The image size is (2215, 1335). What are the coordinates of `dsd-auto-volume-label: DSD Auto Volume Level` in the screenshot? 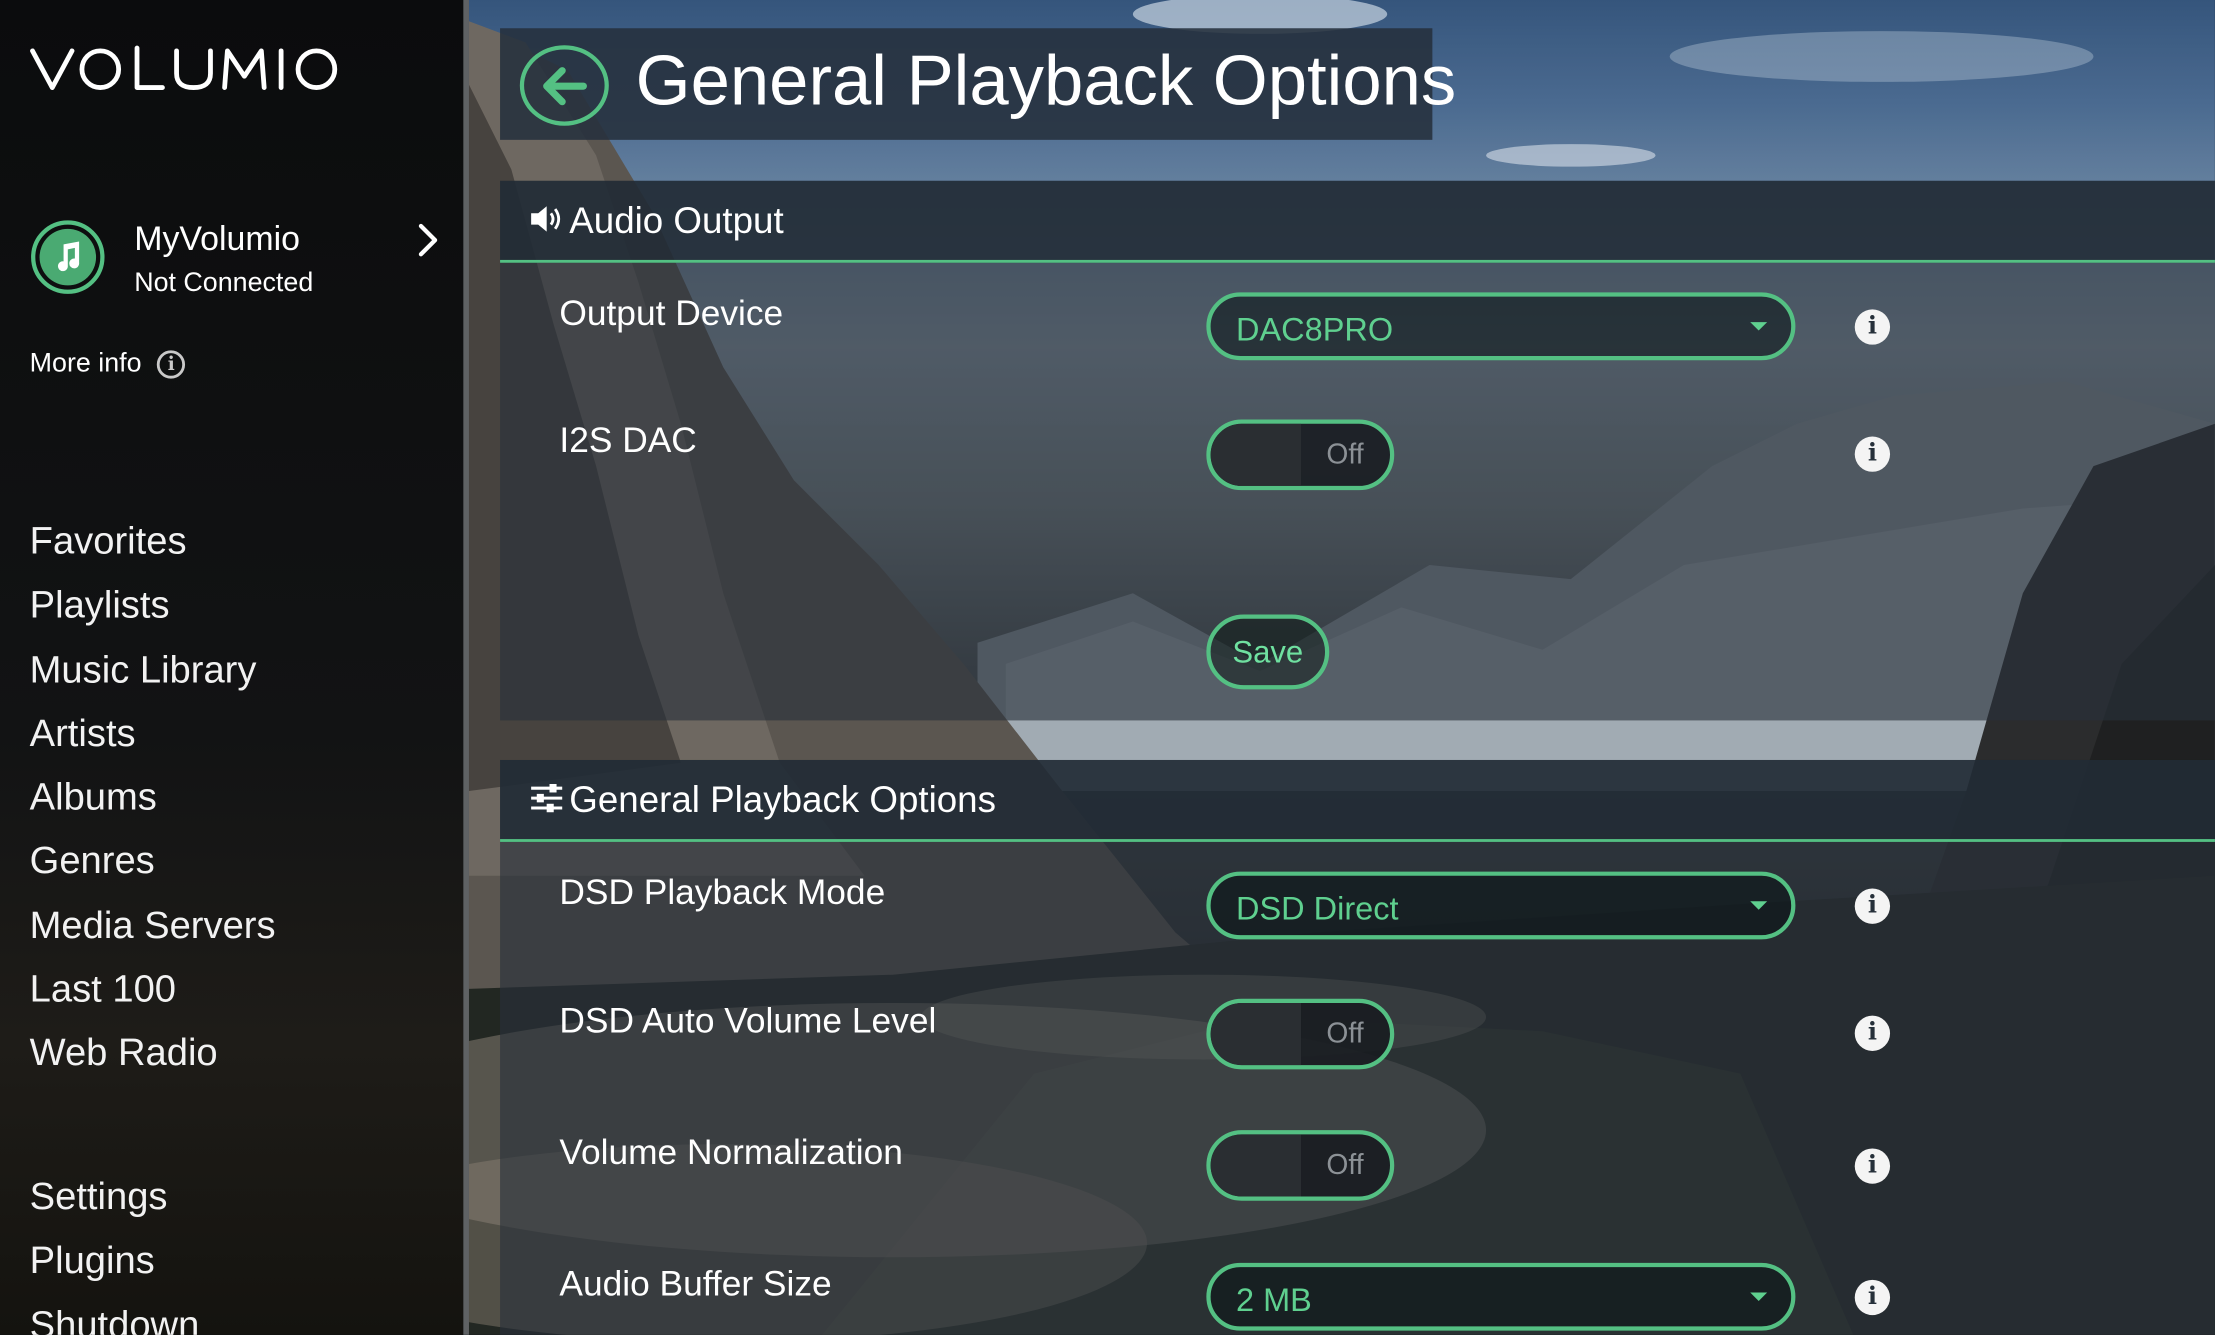 It's located at (748, 1021).